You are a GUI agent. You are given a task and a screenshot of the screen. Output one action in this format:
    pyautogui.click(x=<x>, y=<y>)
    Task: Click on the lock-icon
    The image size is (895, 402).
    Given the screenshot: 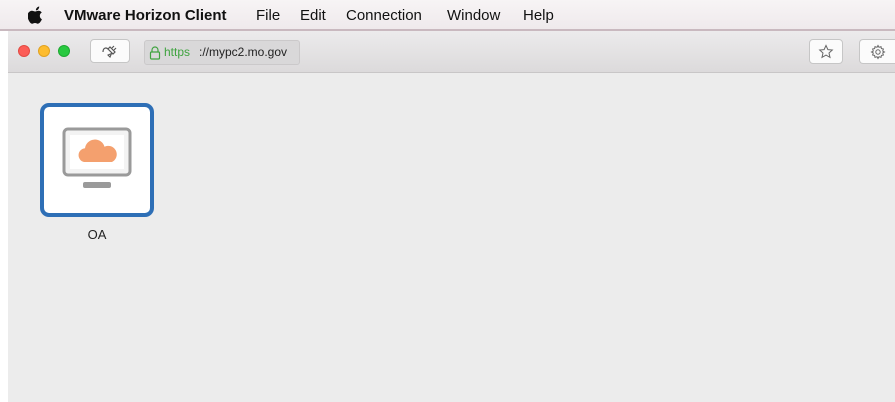 What is the action you would take?
    pyautogui.click(x=155, y=53)
    